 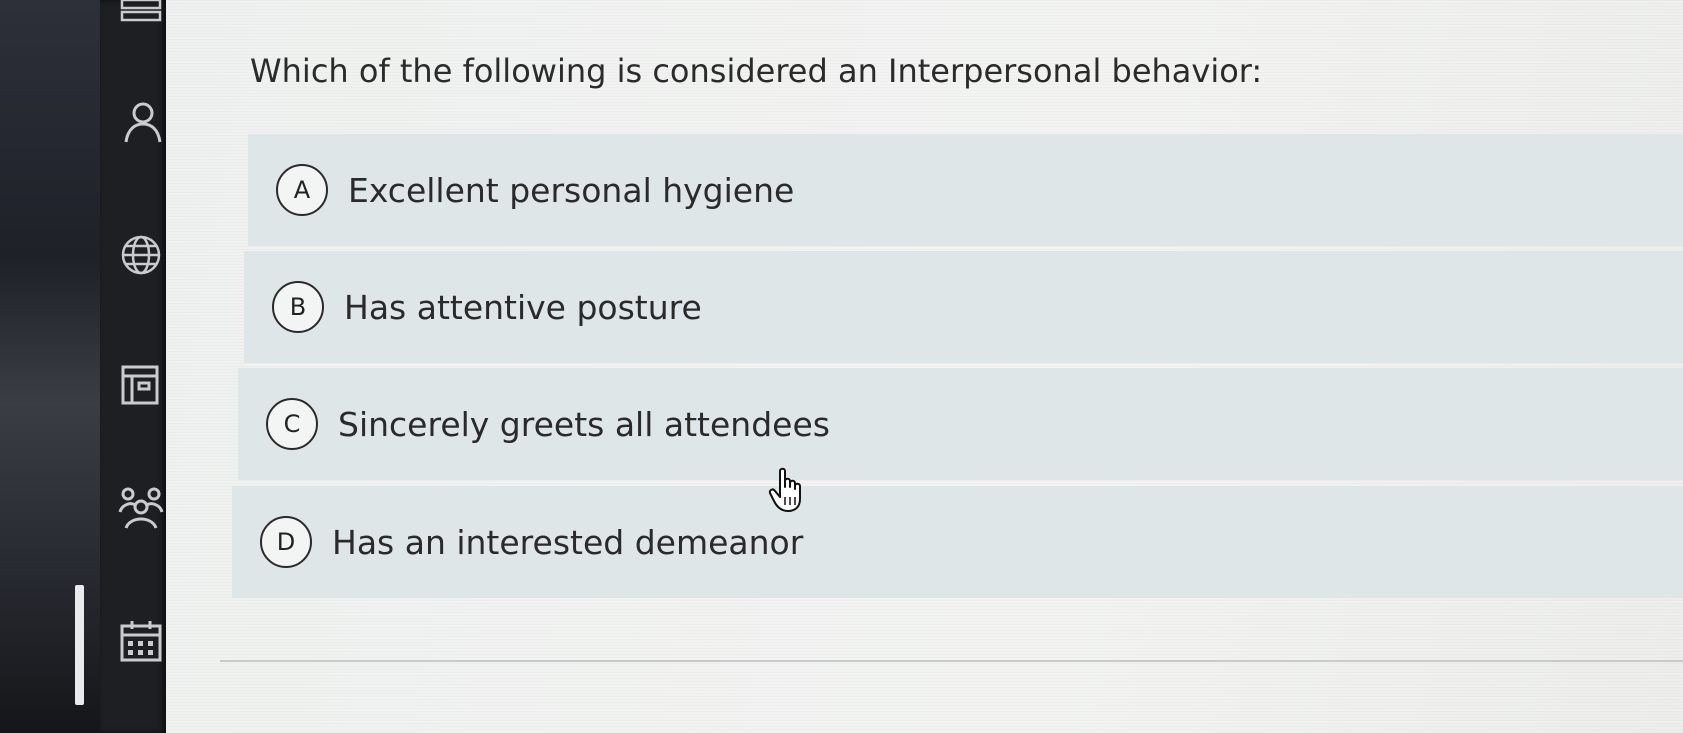 I want to click on option-b: B Has attentive posture, so click(x=963, y=307).